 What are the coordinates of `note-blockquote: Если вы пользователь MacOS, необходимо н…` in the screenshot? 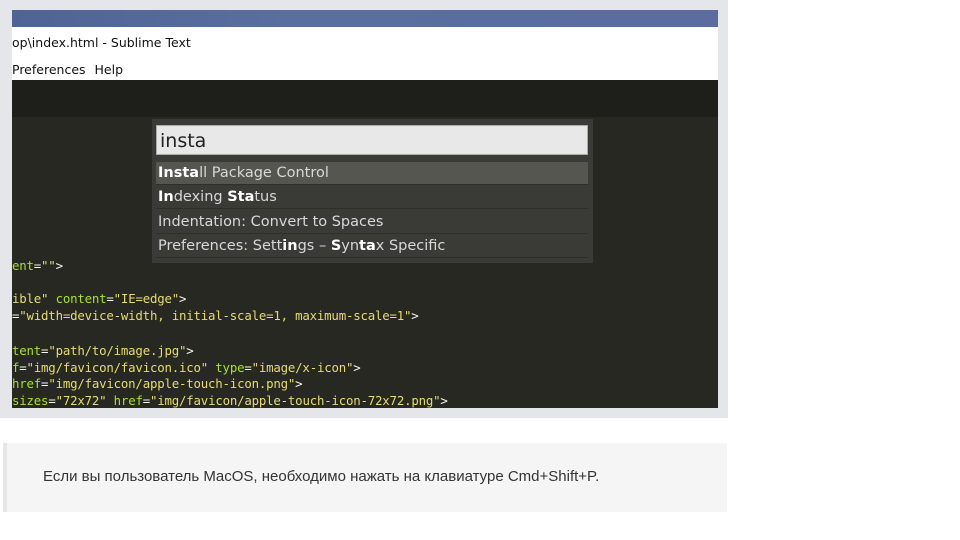 It's located at (365, 477).